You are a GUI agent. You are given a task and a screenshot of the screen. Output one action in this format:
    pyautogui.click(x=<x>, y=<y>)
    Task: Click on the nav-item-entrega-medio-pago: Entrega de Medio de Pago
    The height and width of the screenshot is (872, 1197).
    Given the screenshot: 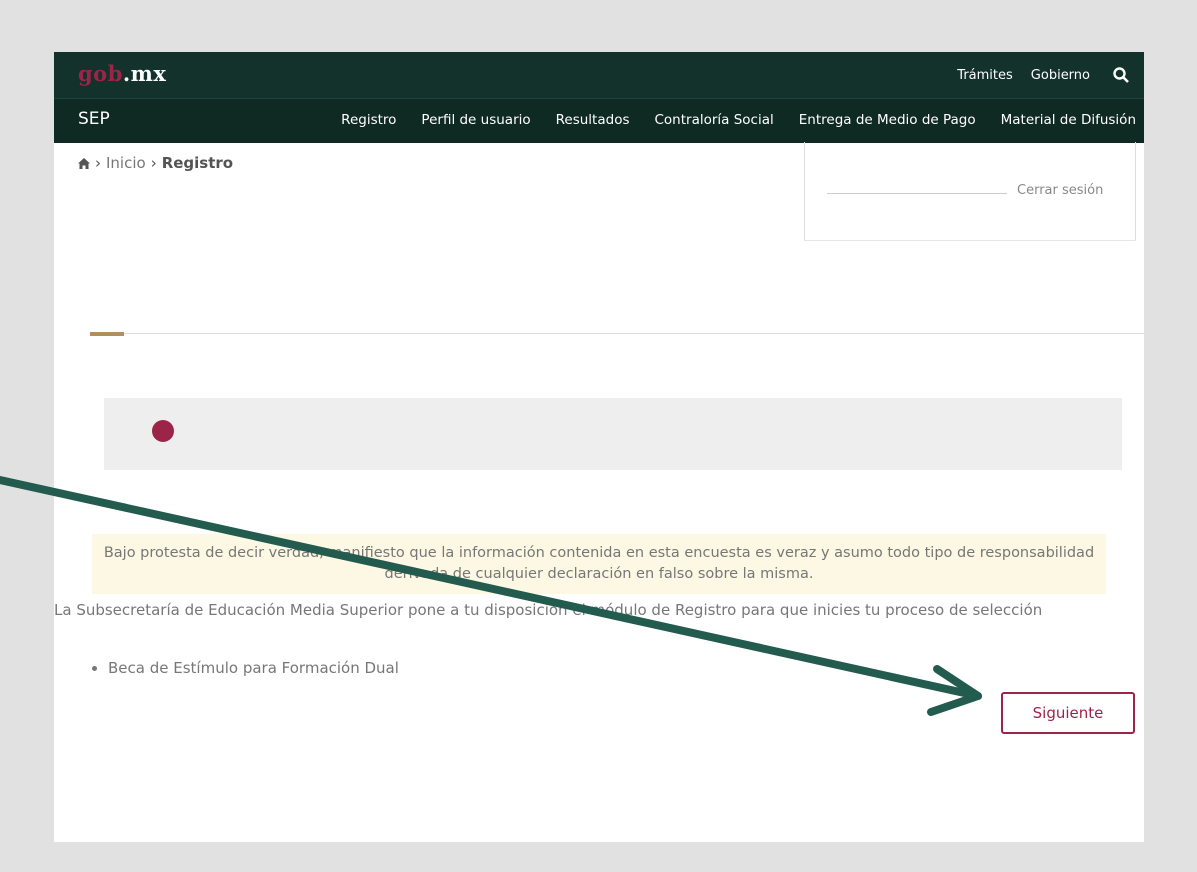 What is the action you would take?
    pyautogui.click(x=887, y=120)
    